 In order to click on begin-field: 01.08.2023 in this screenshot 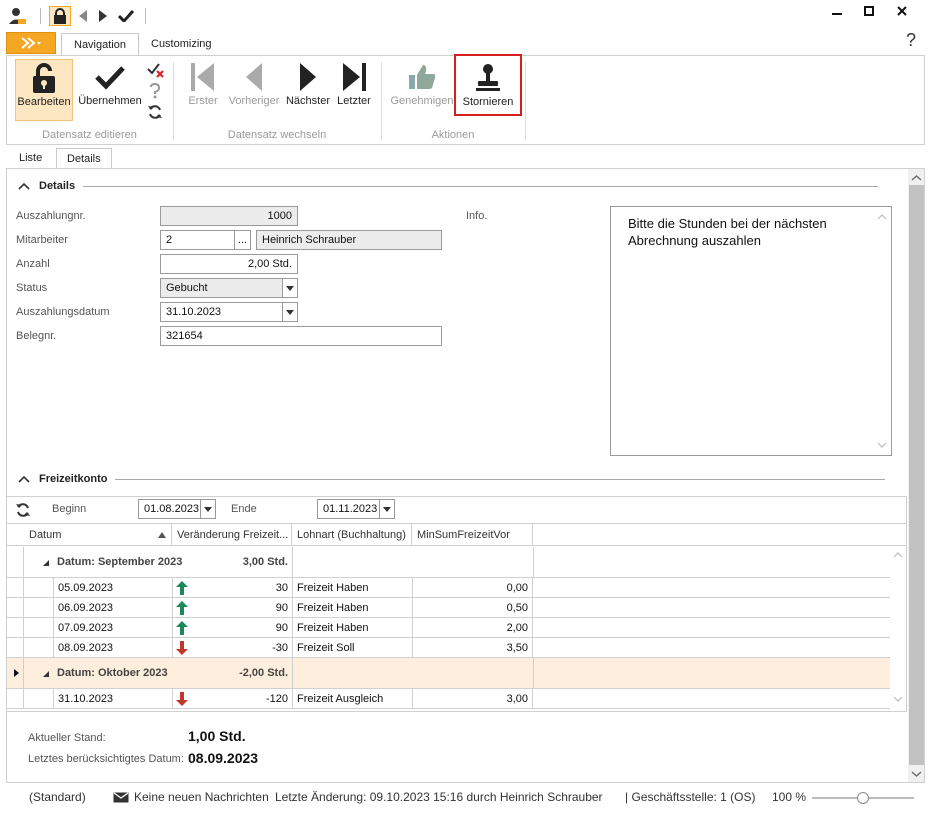, I will do `click(177, 509)`.